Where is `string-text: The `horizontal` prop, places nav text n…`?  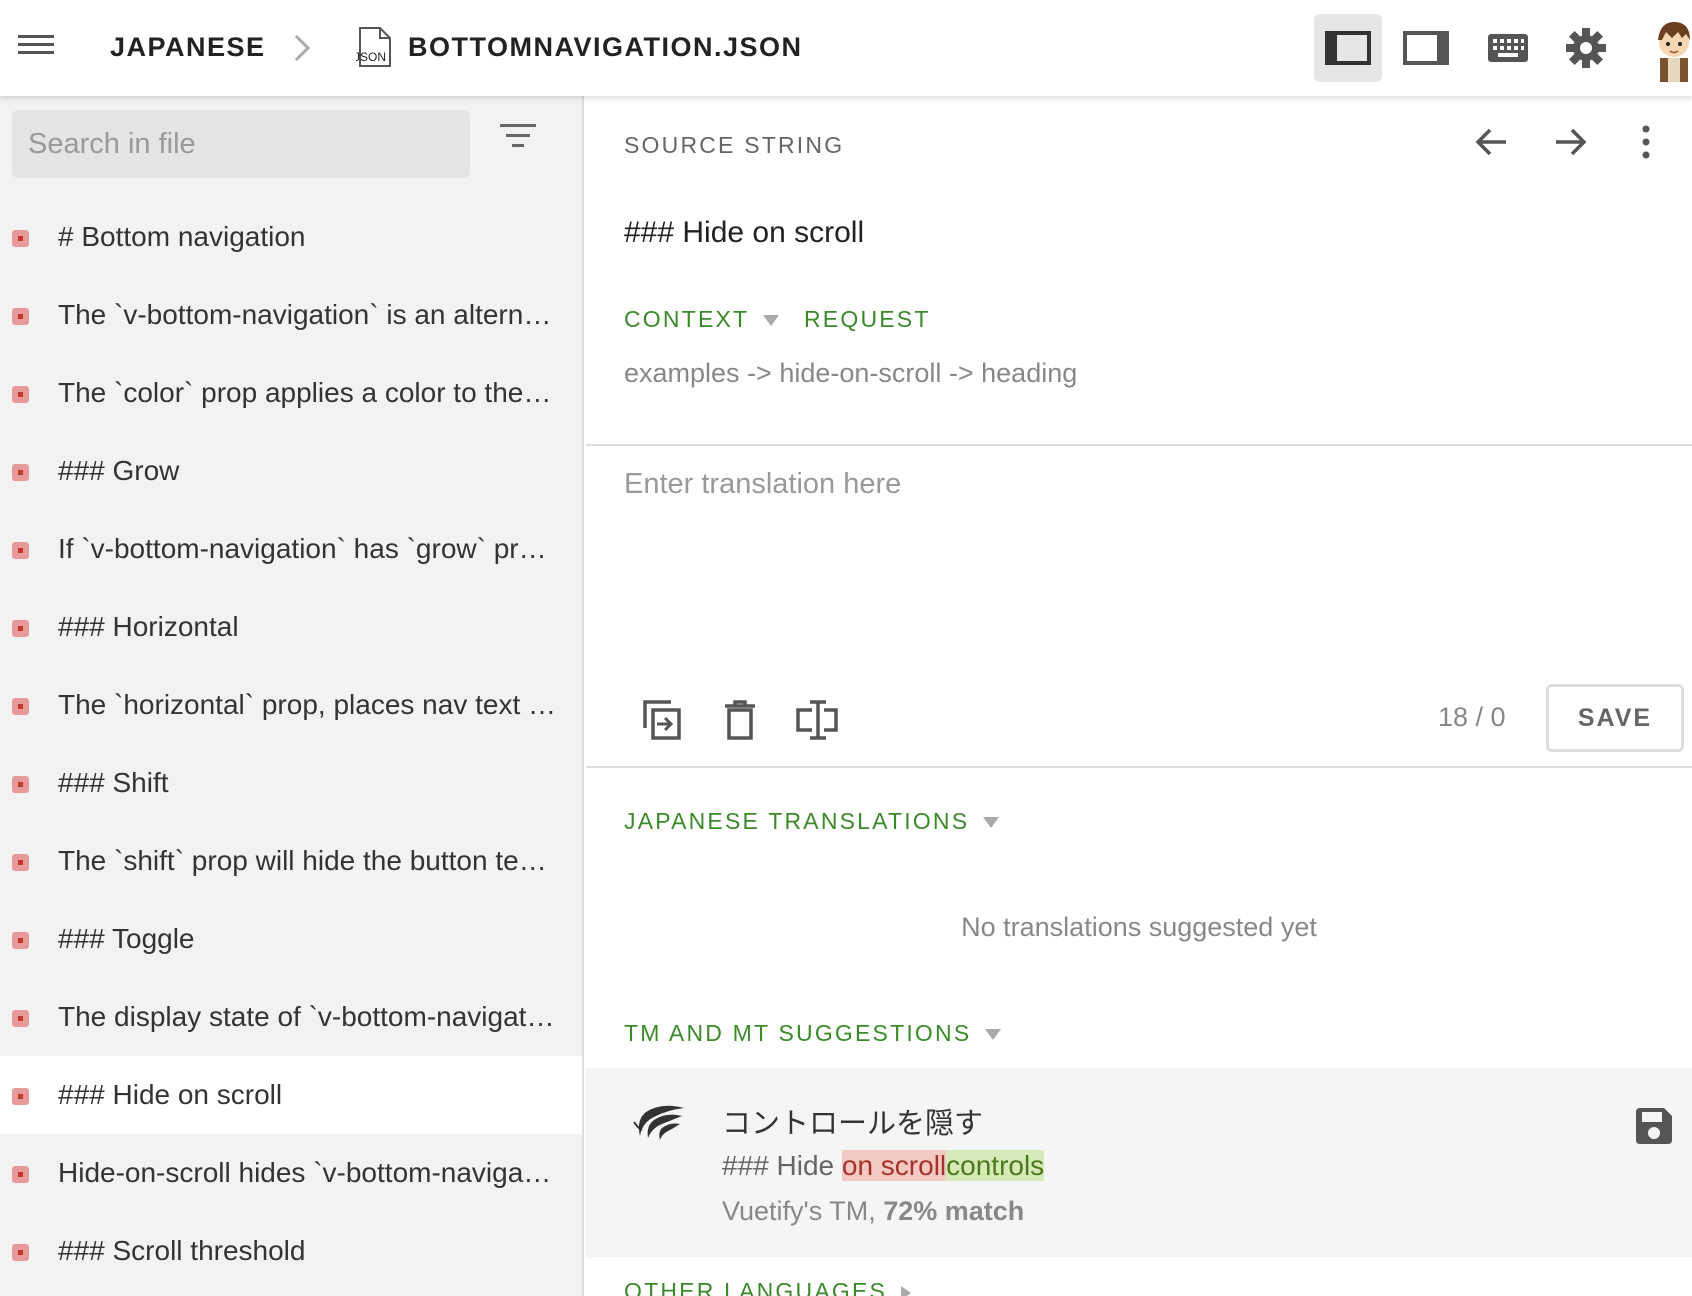
string-text: The `horizontal` prop, places nav text n… is located at coordinates (308, 704).